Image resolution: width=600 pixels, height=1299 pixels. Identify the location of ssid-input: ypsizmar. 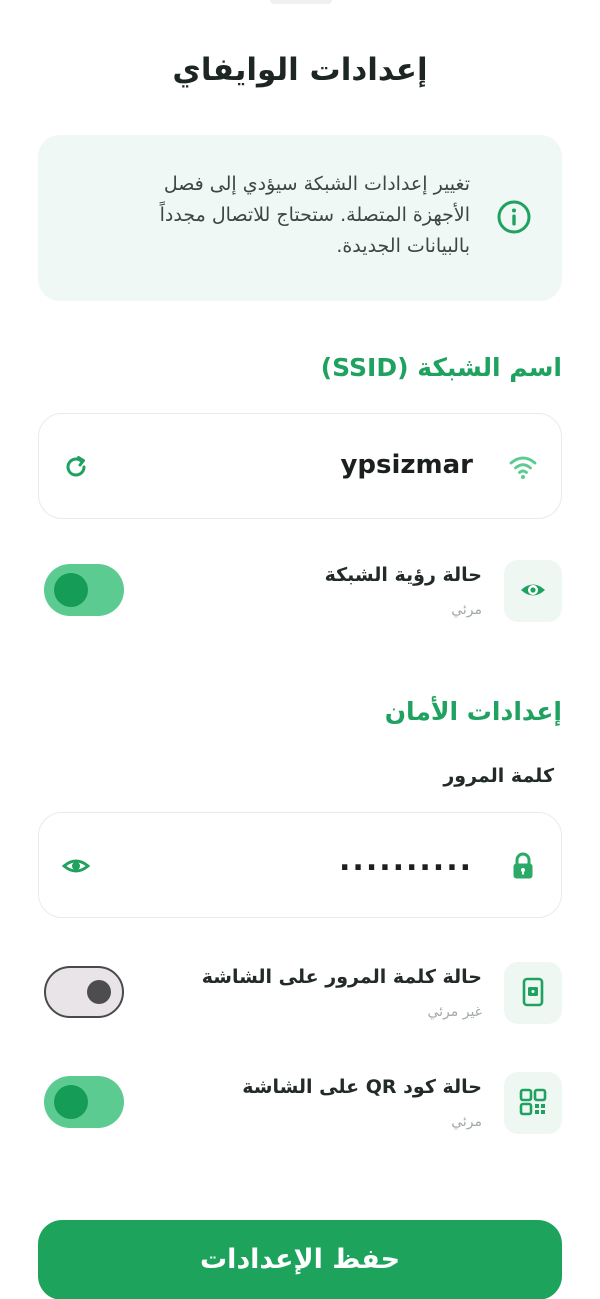
(300, 466).